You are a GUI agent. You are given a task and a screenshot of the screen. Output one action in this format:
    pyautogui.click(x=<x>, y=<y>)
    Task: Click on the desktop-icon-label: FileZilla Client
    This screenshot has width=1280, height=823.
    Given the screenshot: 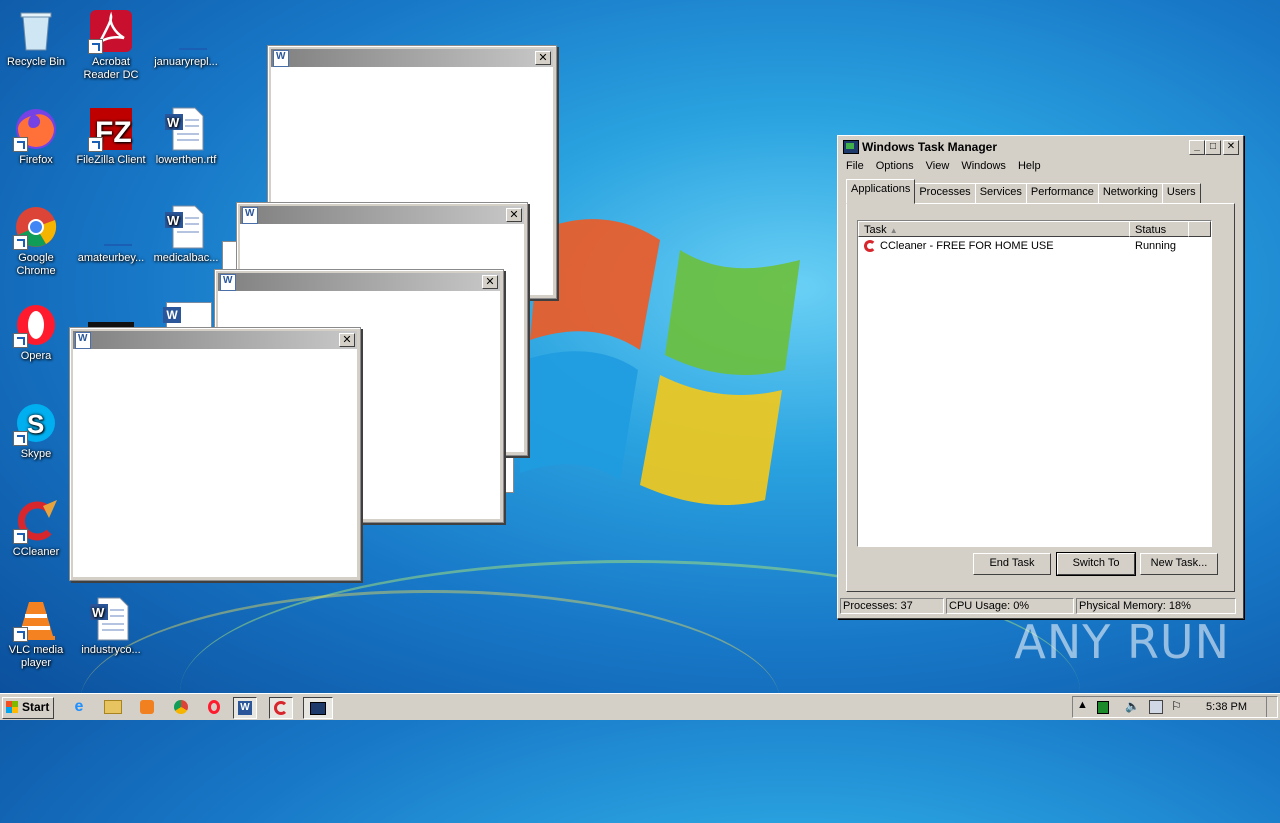 What is the action you would take?
    pyautogui.click(x=111, y=160)
    